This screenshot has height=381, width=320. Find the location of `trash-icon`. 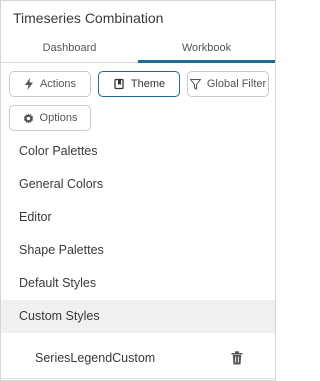

trash-icon is located at coordinates (238, 359).